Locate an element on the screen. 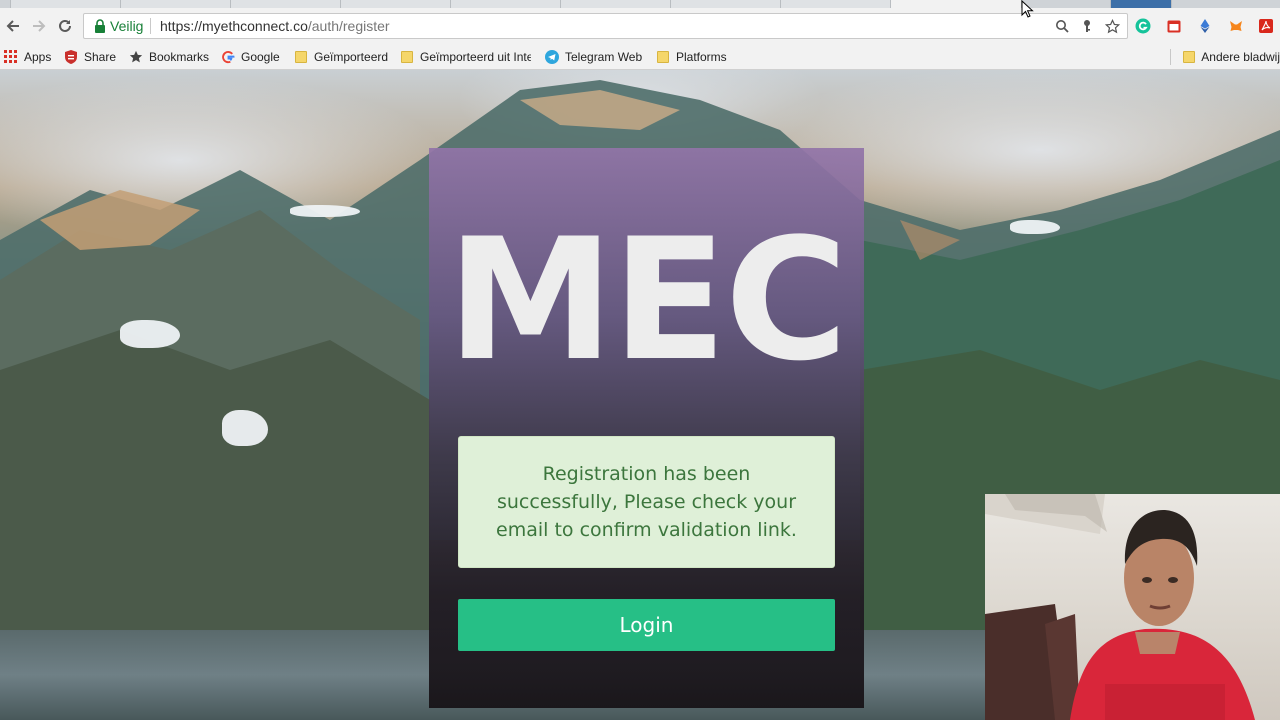 The width and height of the screenshot is (1280, 720). forward-arrow-icon is located at coordinates (39, 26).